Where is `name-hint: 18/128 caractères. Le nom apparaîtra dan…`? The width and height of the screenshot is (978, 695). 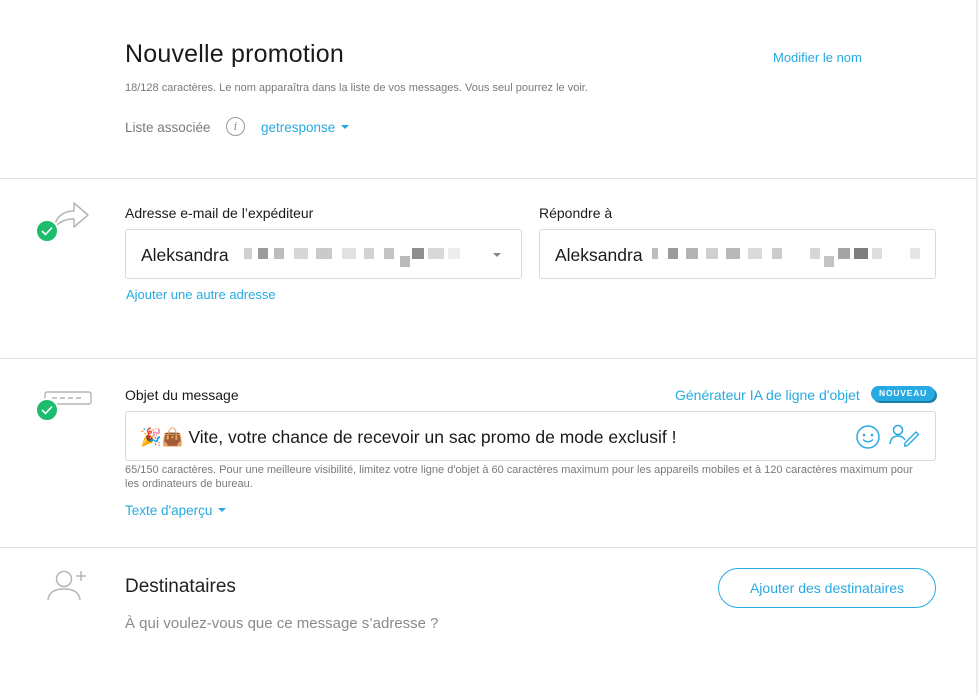 name-hint: 18/128 caractères. Le nom apparaîtra dan… is located at coordinates (356, 88).